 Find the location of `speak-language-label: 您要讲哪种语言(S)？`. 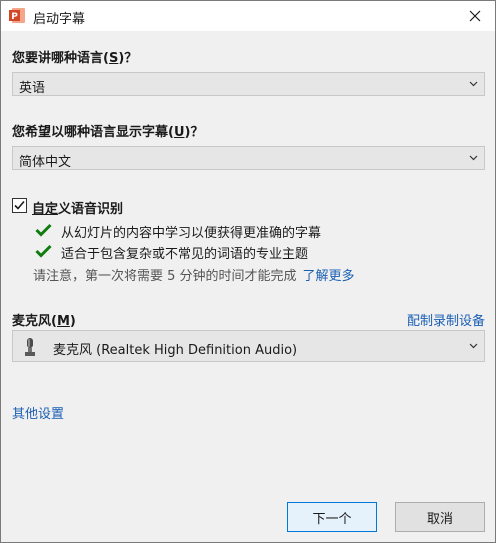

speak-language-label: 您要讲哪种语言(S)？ is located at coordinates (75, 58).